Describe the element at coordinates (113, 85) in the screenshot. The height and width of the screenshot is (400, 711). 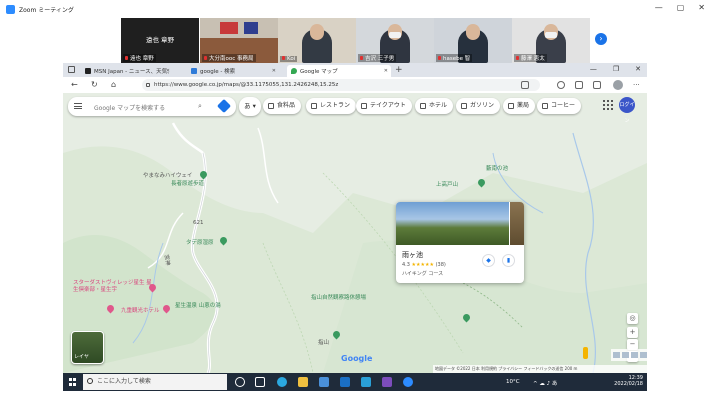
I see `home-icon: ⌂` at that location.